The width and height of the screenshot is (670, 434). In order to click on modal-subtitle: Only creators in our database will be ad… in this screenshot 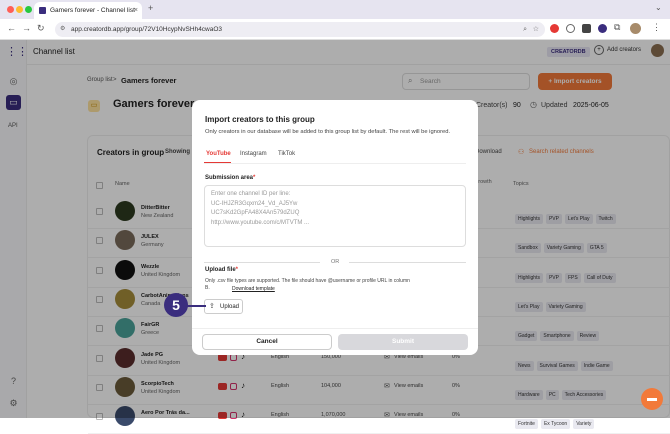, I will do `click(328, 132)`.